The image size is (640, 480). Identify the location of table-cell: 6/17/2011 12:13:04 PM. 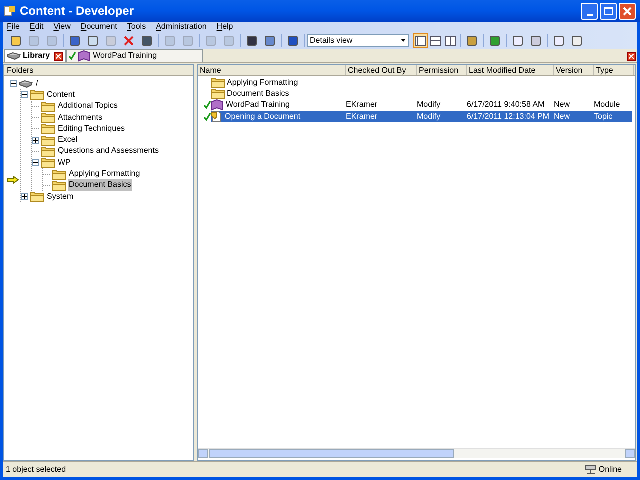
(508, 116).